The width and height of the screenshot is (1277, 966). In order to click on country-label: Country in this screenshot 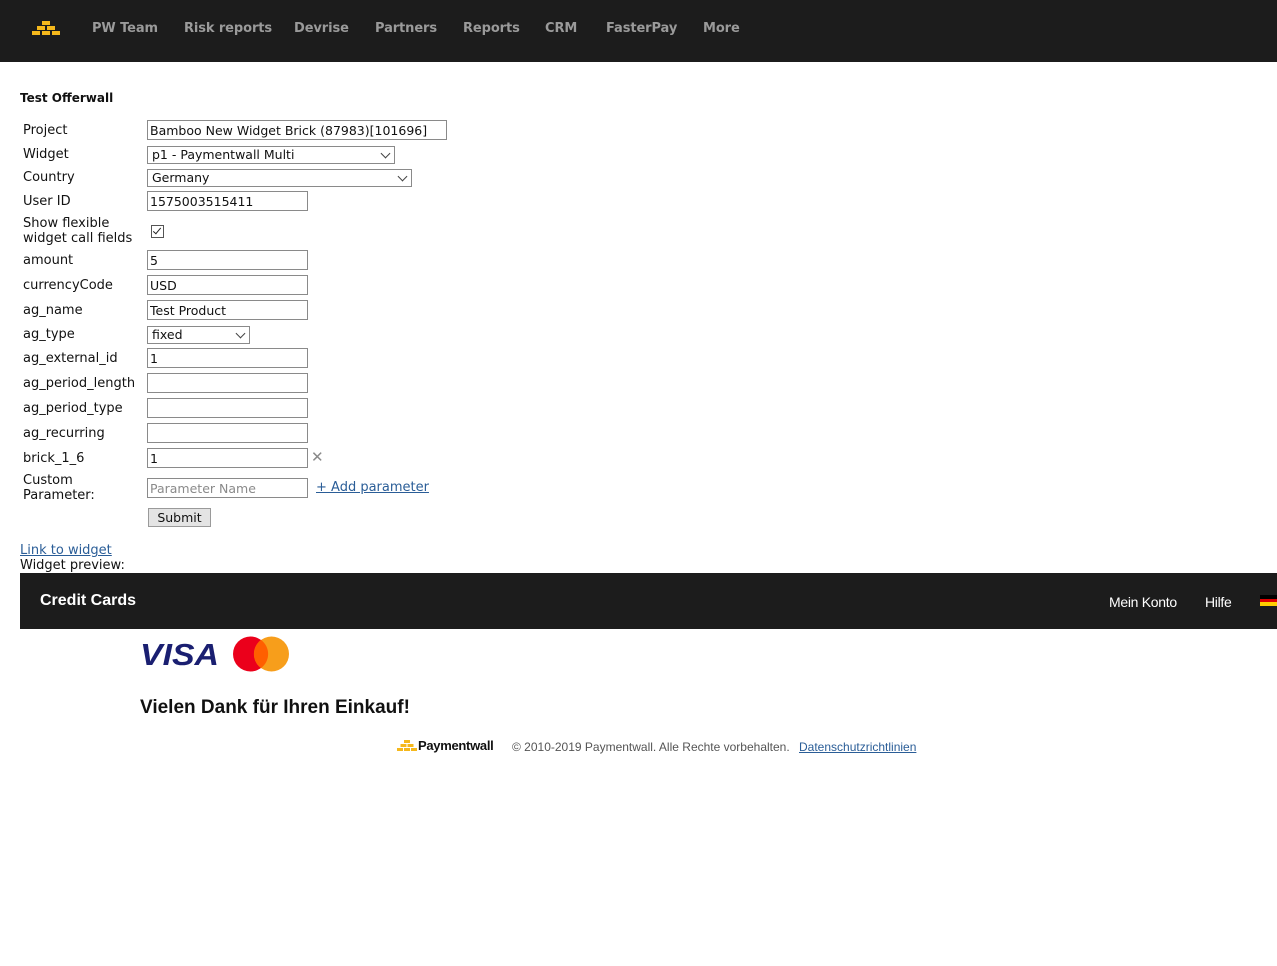, I will do `click(49, 177)`.